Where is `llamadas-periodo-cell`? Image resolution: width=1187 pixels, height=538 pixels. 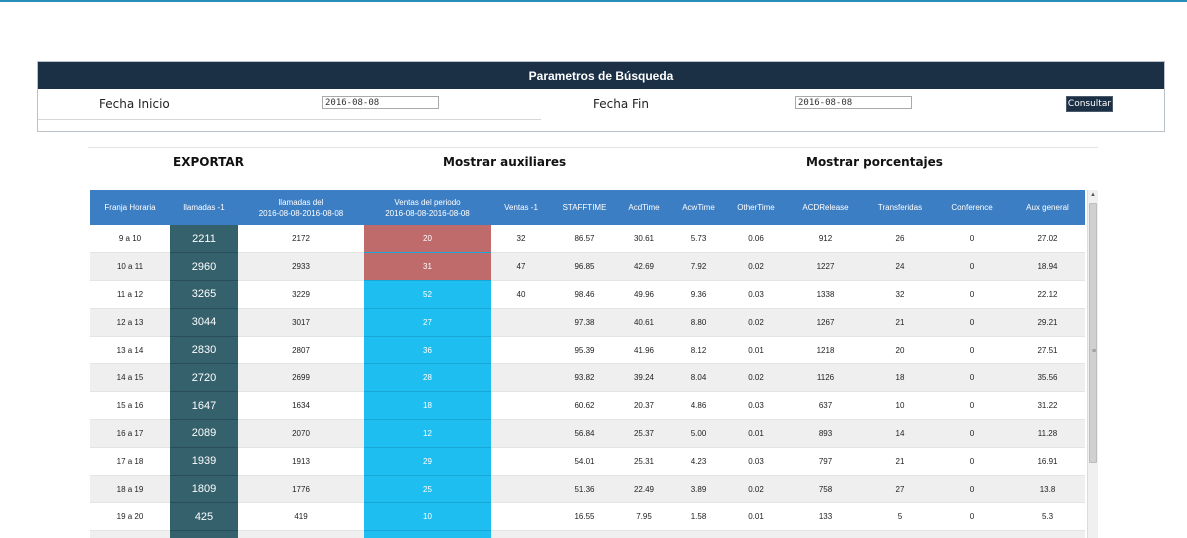 llamadas-periodo-cell is located at coordinates (301, 534).